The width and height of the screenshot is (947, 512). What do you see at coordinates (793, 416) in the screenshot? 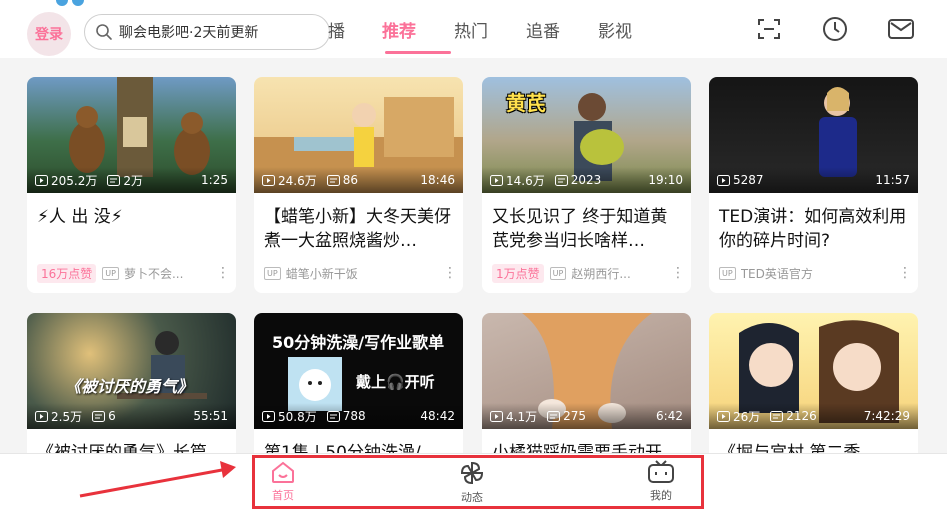
I see `comment-count: 2126` at bounding box center [793, 416].